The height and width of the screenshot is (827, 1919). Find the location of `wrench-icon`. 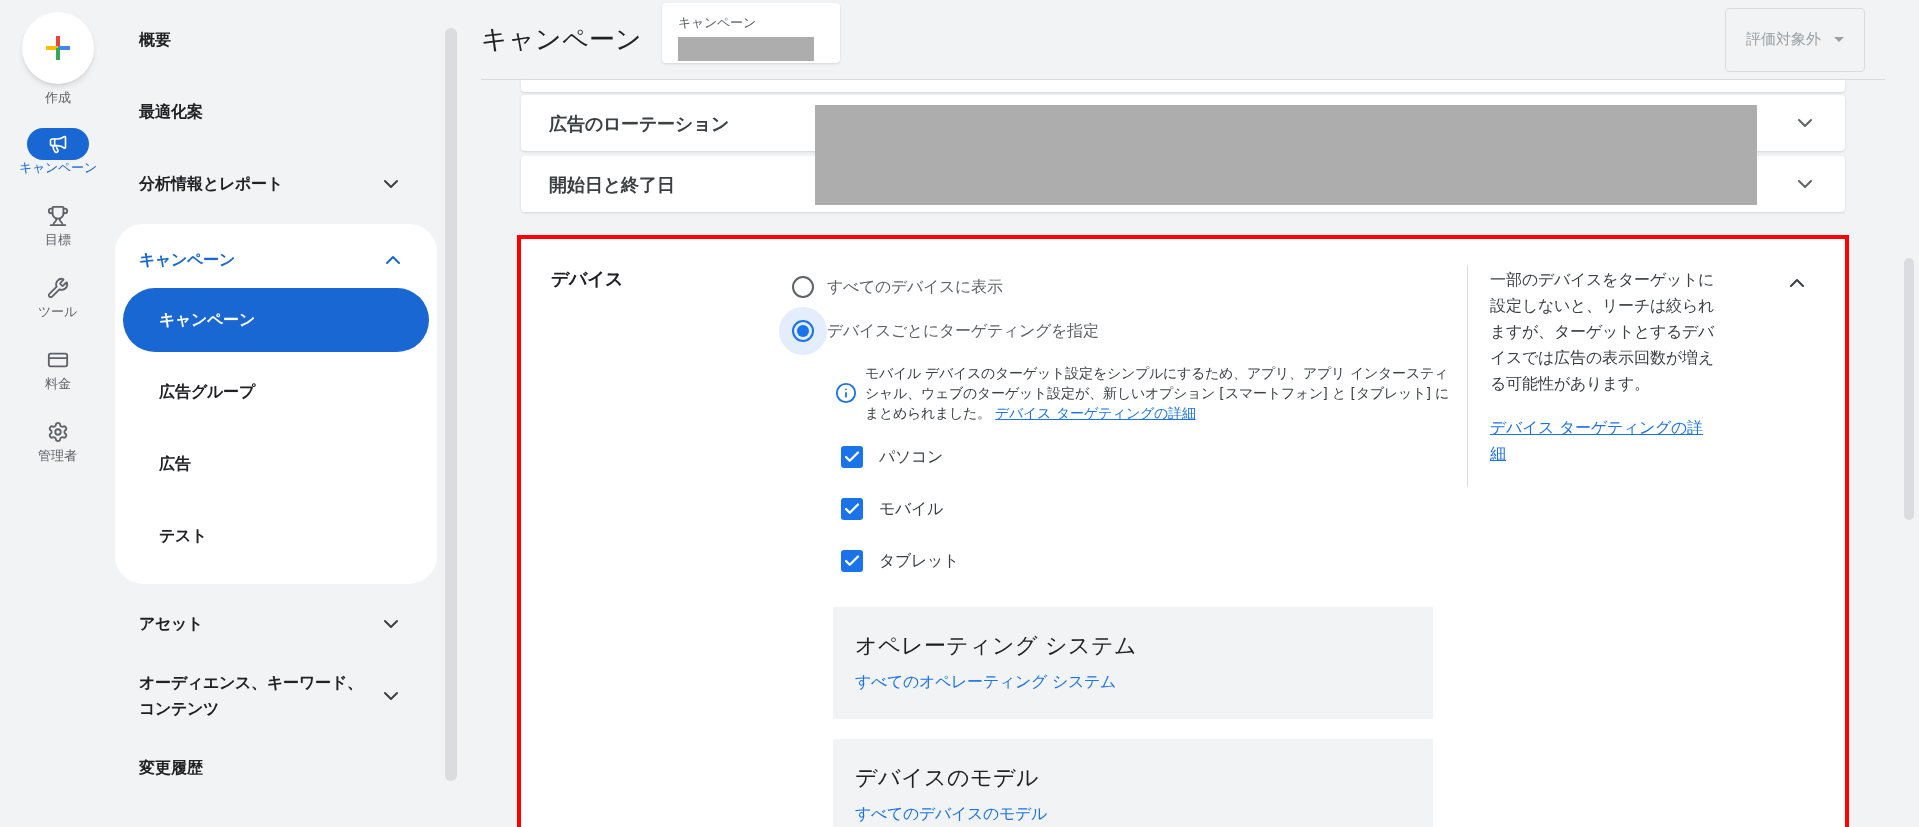

wrench-icon is located at coordinates (57, 287).